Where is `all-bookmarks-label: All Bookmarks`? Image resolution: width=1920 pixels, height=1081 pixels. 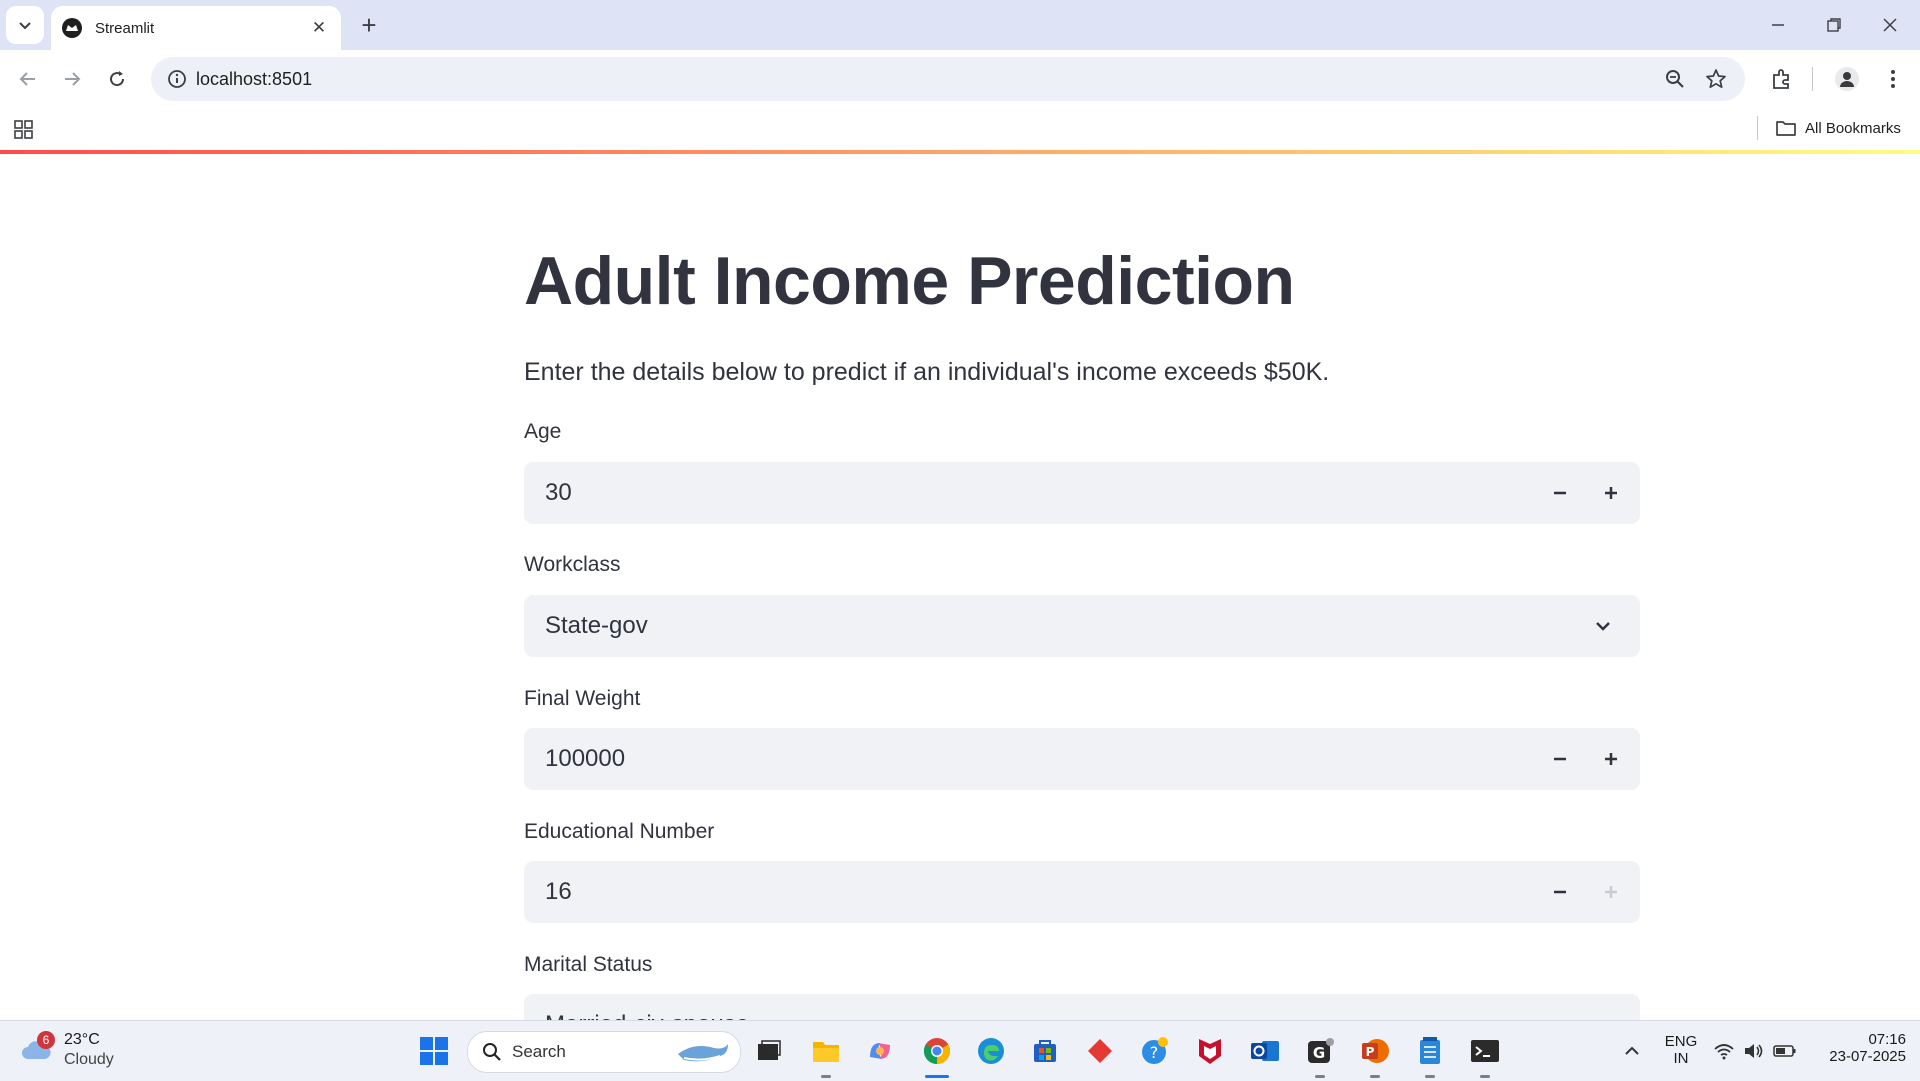 all-bookmarks-label: All Bookmarks is located at coordinates (1853, 128).